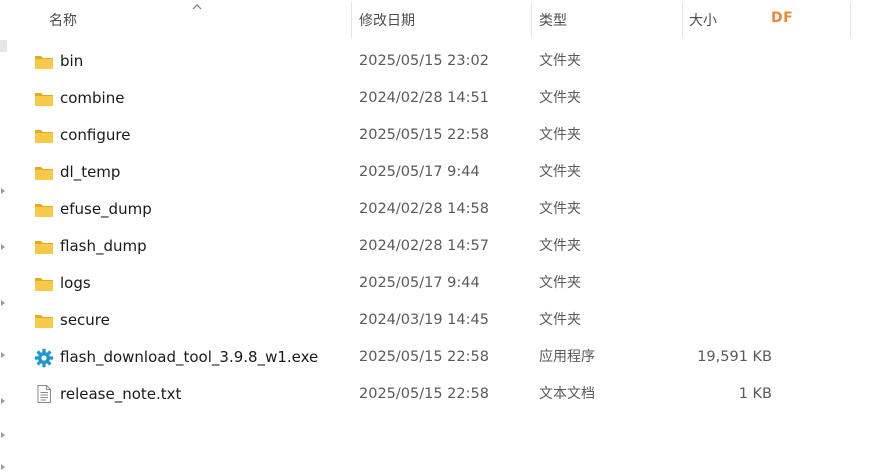 The height and width of the screenshot is (476, 880). Describe the element at coordinates (189, 357) in the screenshot. I see `file-name: flash_download_tool_3.9.8_w1.exe` at that location.